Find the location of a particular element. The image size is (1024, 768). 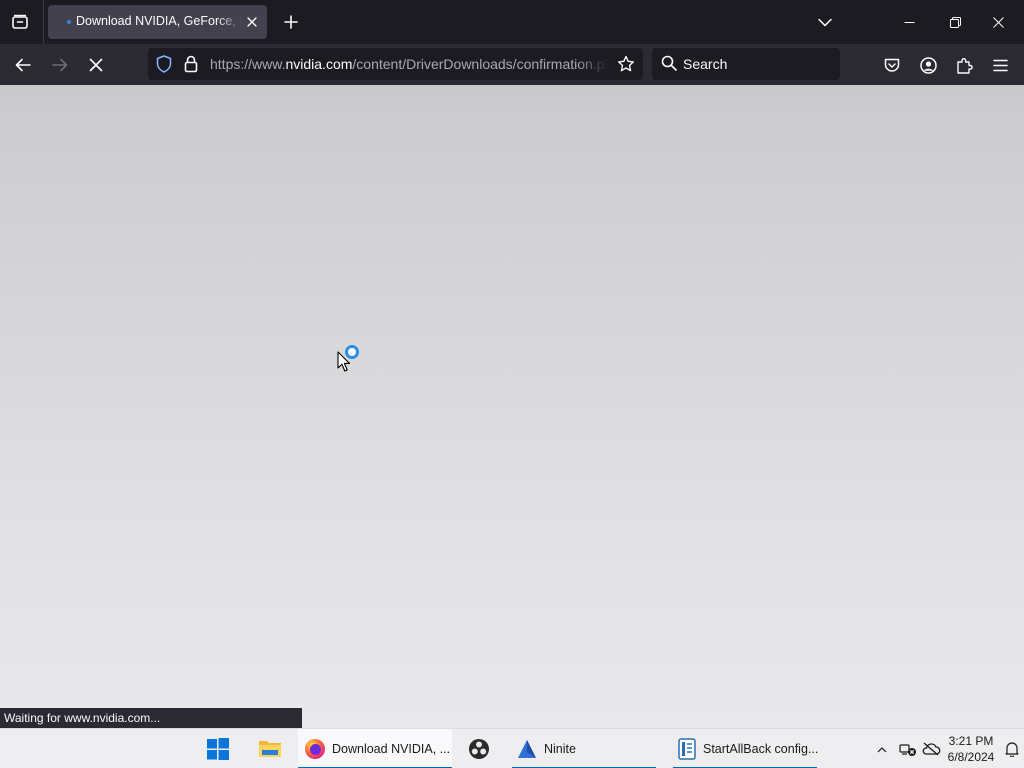

onedrive-button is located at coordinates (931, 748).